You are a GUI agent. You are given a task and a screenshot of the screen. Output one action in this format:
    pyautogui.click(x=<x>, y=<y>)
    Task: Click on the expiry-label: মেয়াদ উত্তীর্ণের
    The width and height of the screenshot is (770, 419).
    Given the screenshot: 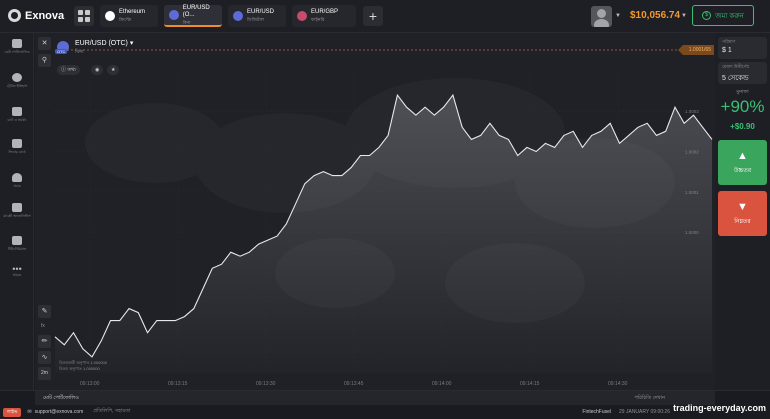 What is the action you would take?
    pyautogui.click(x=742, y=67)
    